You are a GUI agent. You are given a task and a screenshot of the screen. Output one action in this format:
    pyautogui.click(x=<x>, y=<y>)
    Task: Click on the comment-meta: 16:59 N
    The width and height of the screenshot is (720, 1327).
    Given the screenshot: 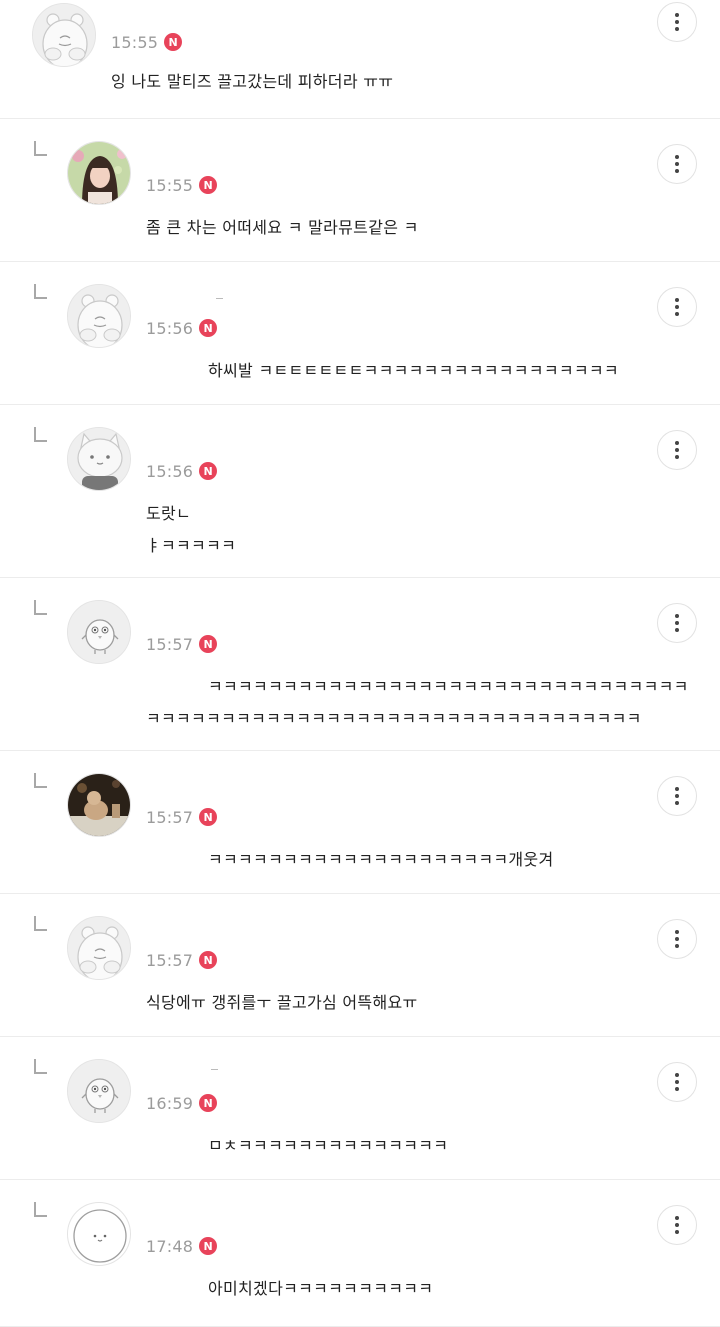 What is the action you would take?
    pyautogui.click(x=182, y=1103)
    